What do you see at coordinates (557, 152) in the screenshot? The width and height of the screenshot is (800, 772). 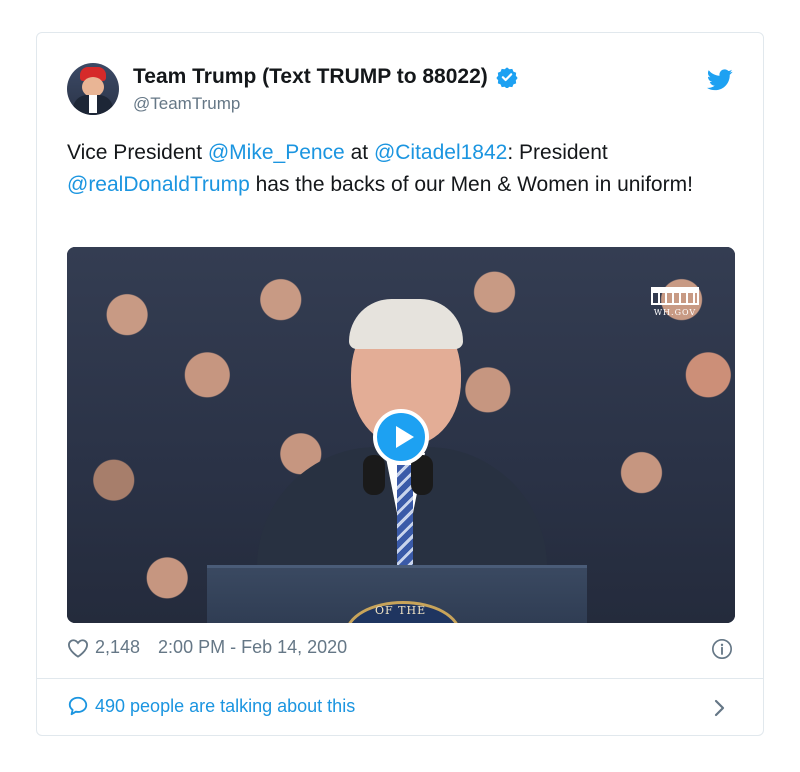 I see `text-part: : President` at bounding box center [557, 152].